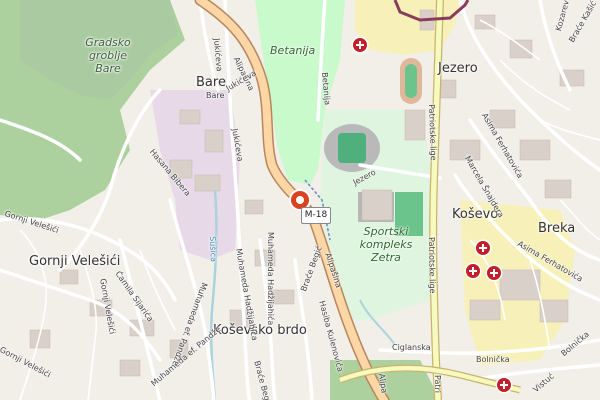 This screenshot has height=400, width=600. I want to click on place-label-jezero: Jezero, so click(458, 68).